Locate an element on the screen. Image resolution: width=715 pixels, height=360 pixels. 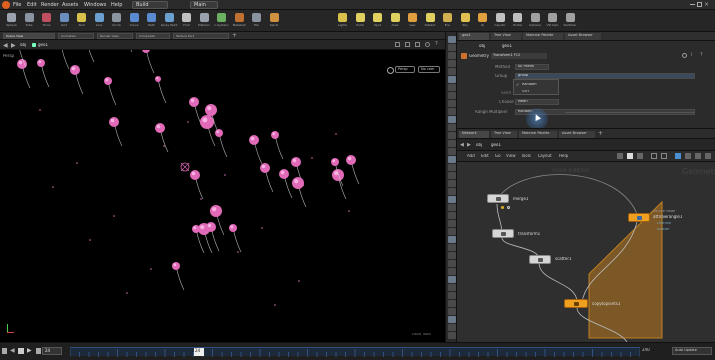
node-copytopoints1 is located at coordinates (576, 303).